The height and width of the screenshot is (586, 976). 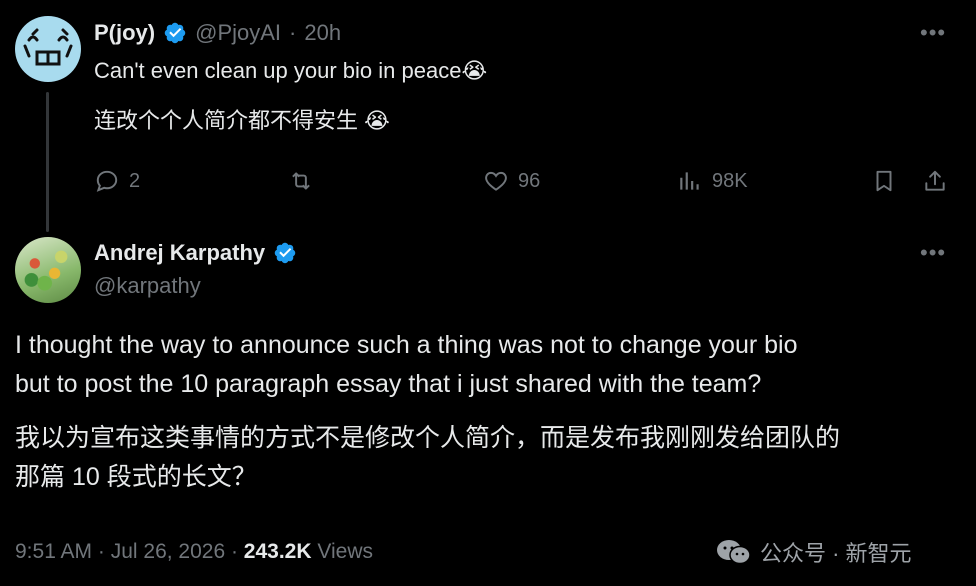 I want to click on main-author-handle: @karpathy, so click(x=147, y=286).